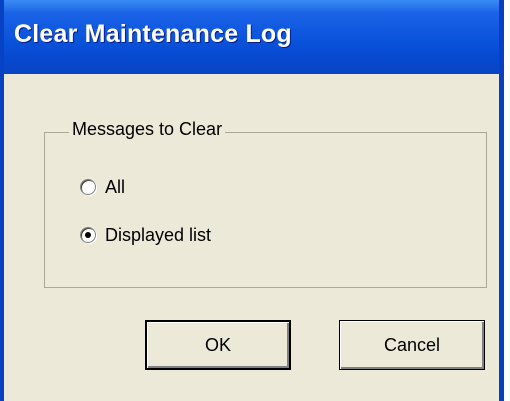 The image size is (510, 401). I want to click on group-label: Messages to Clear, so click(147, 129).